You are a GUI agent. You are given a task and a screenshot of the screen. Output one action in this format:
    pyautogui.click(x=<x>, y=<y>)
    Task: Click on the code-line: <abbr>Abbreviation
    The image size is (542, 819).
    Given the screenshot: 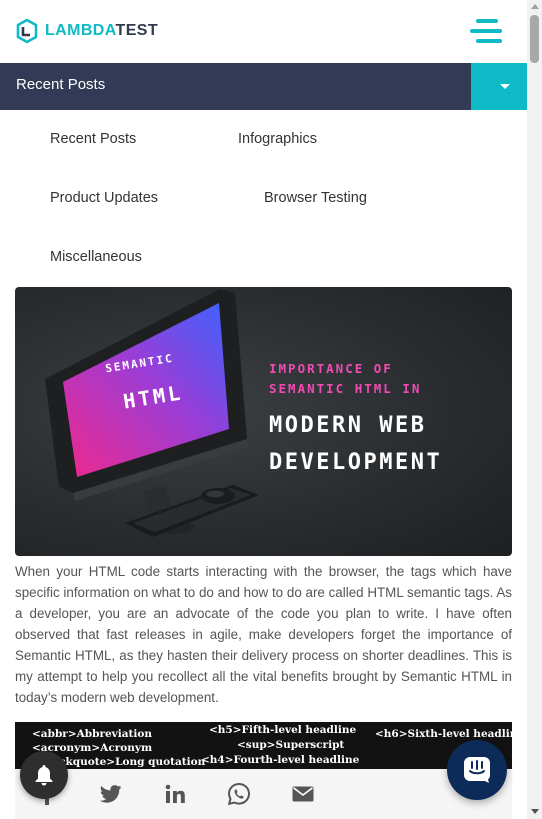 What is the action you would take?
    pyautogui.click(x=92, y=734)
    